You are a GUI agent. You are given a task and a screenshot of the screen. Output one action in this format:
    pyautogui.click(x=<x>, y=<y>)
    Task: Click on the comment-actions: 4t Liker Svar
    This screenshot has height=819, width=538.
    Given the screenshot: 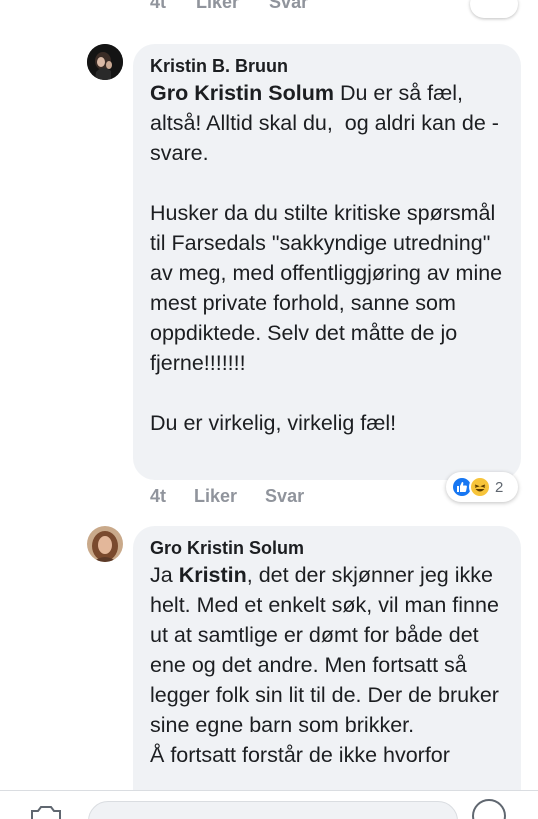 What is the action you would take?
    pyautogui.click(x=227, y=496)
    